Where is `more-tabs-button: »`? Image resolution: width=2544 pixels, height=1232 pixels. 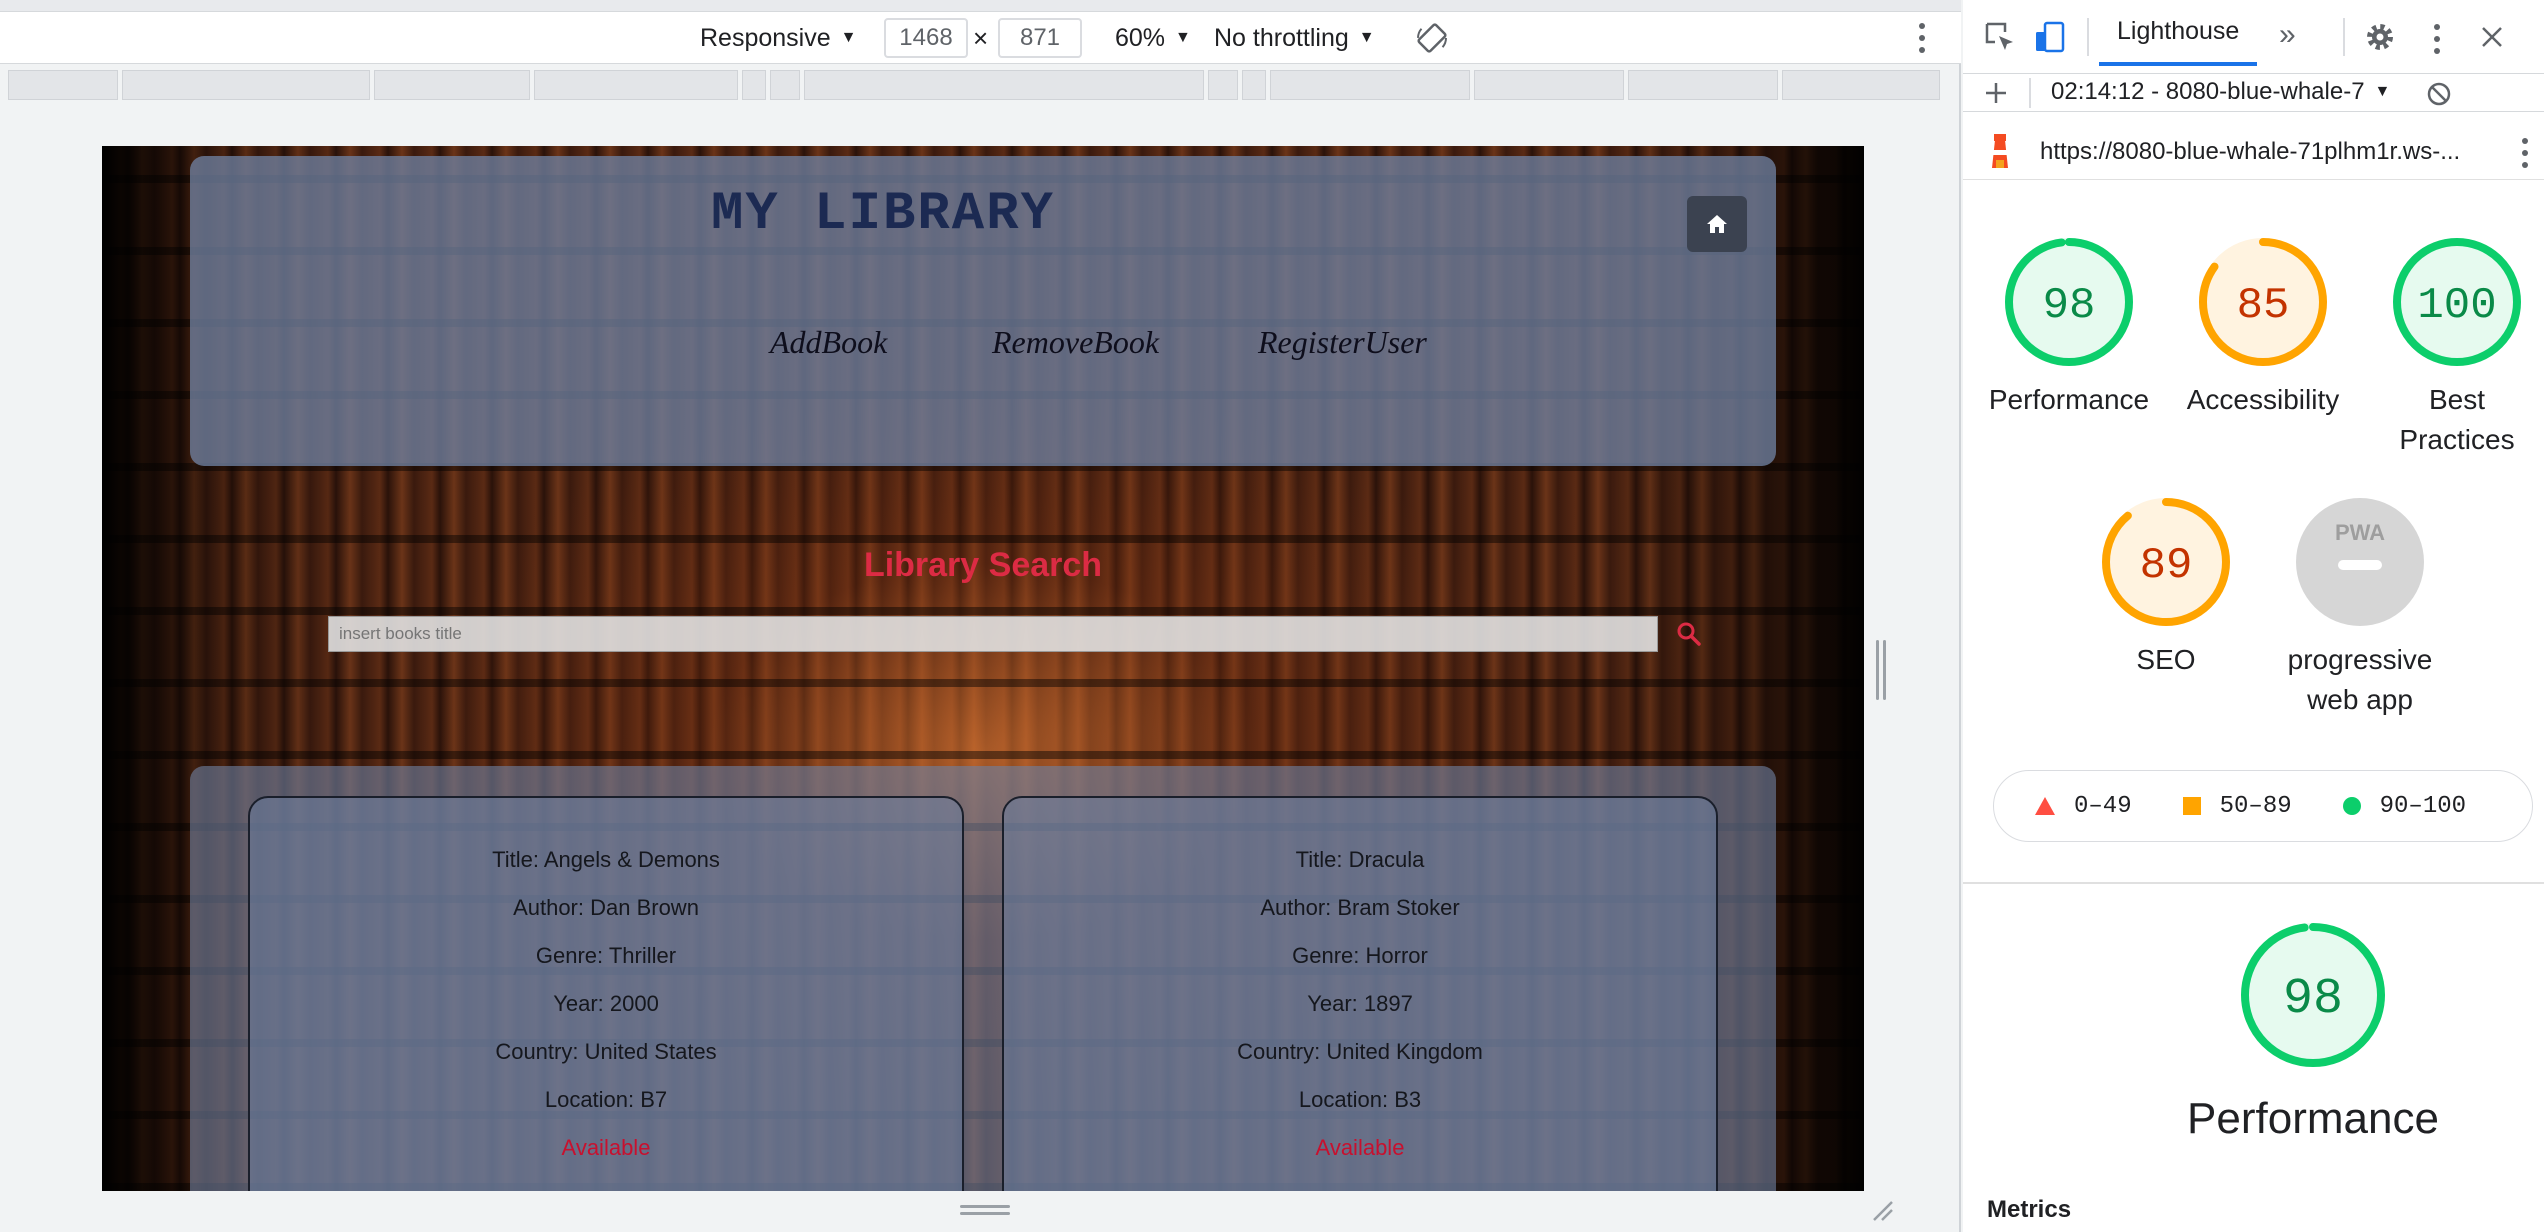
more-tabs-button: » is located at coordinates (2287, 35).